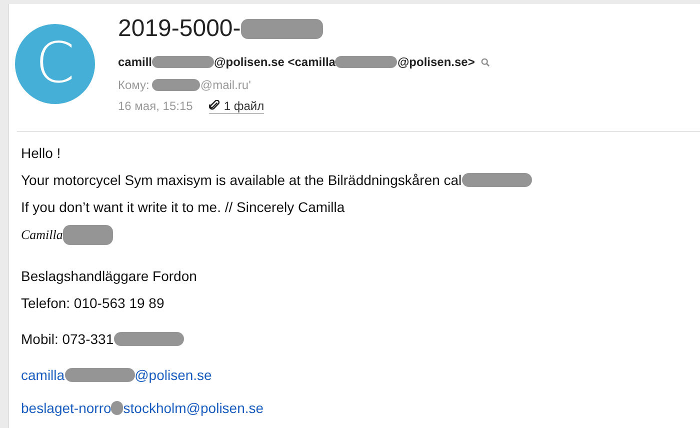 The height and width of the screenshot is (428, 700). Describe the element at coordinates (67, 338) in the screenshot. I see `body-text: Mobil: 073-331` at that location.